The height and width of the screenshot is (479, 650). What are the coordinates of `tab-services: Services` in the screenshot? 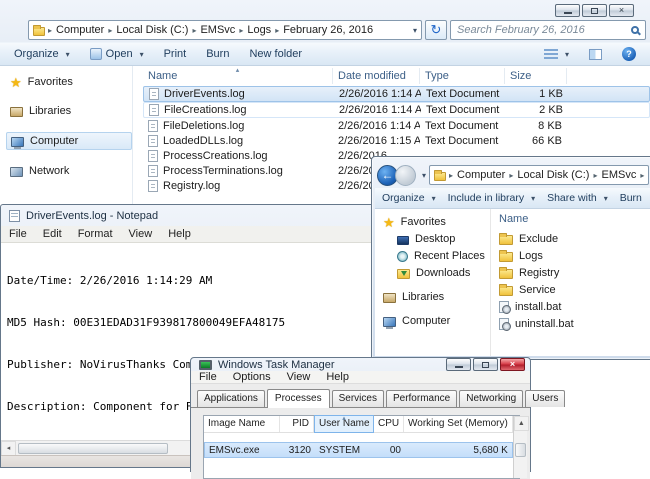 It's located at (357, 398).